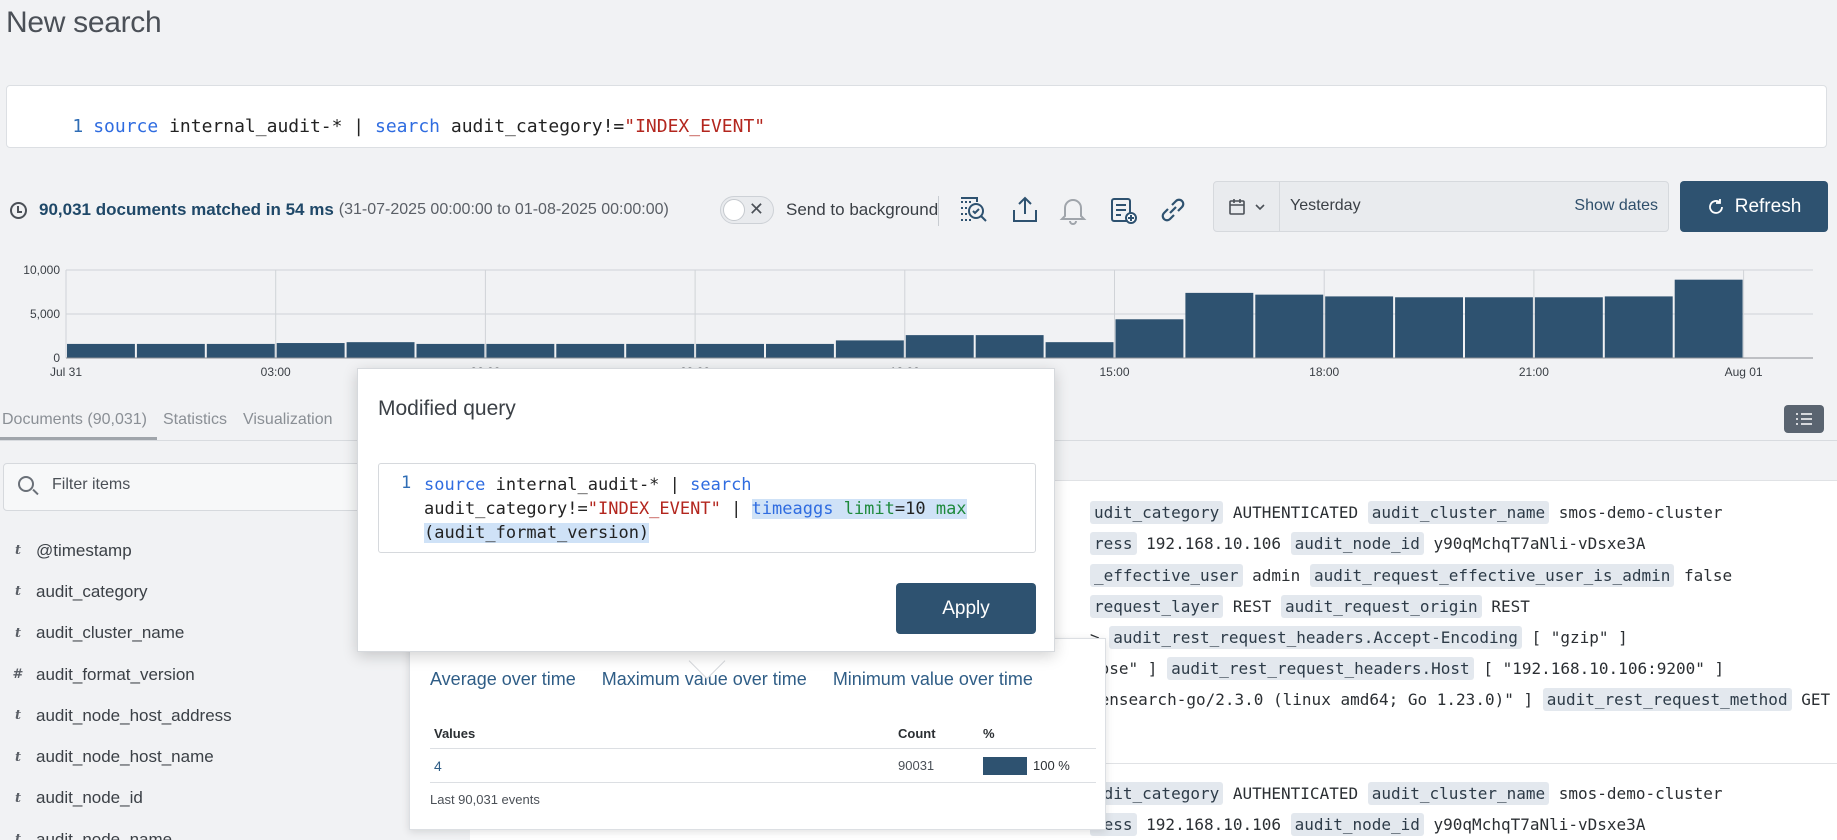 The width and height of the screenshot is (1837, 840). I want to click on average-over-time-link: Average over time, so click(503, 679).